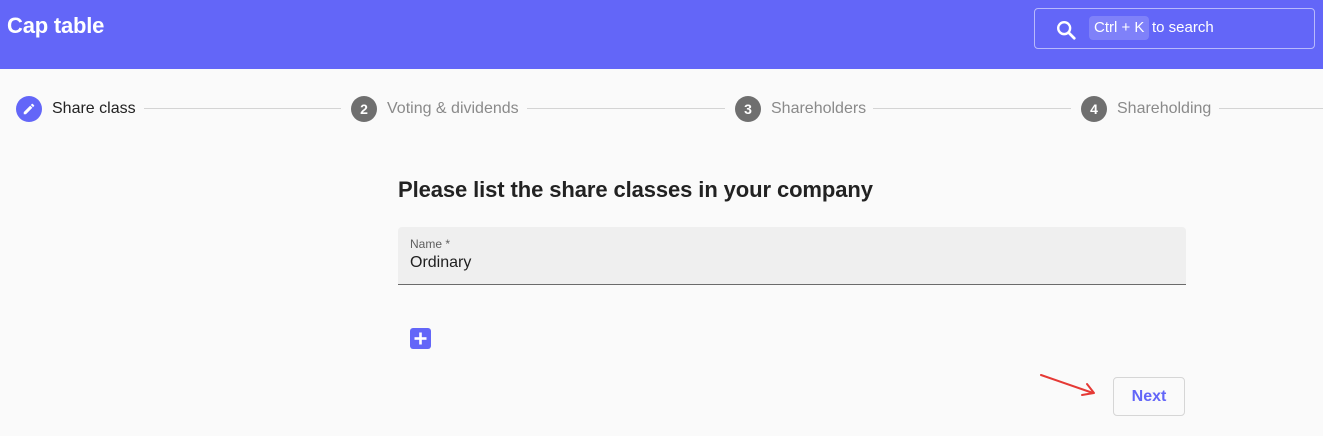  What do you see at coordinates (94, 108) in the screenshot?
I see `step-label: Share class` at bounding box center [94, 108].